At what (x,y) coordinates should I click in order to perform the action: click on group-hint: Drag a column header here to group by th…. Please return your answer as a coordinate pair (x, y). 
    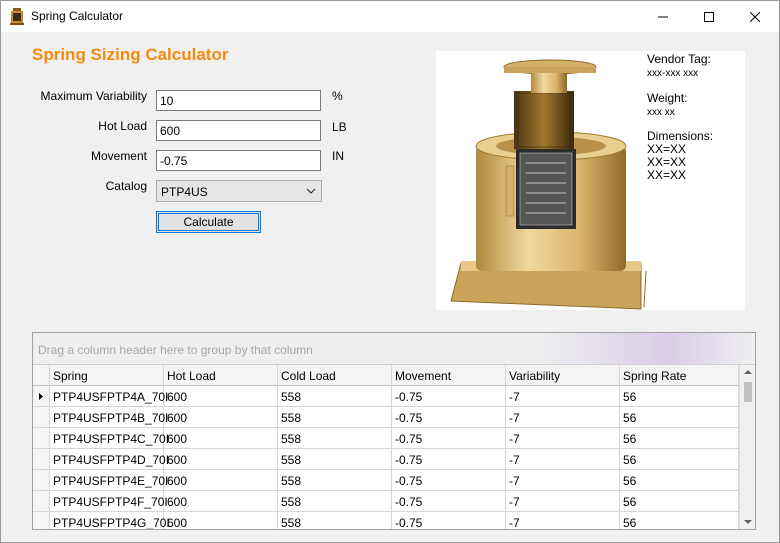
    Looking at the image, I should click on (175, 350).